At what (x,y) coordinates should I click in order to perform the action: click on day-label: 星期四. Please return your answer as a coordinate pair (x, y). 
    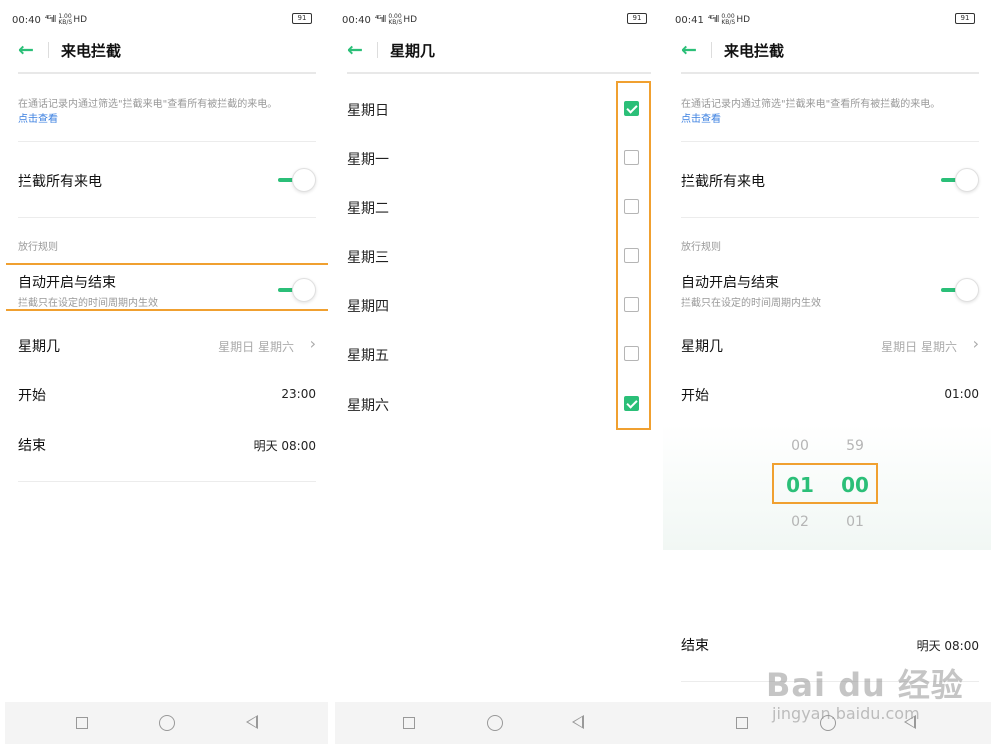
    Looking at the image, I should click on (368, 306).